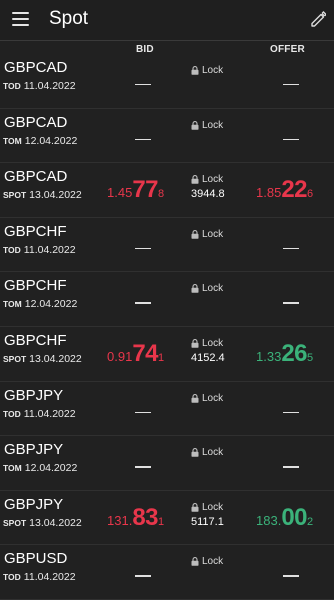 The height and width of the screenshot is (600, 334). What do you see at coordinates (208, 357) in the screenshot?
I see `quote-size: 4152.4` at bounding box center [208, 357].